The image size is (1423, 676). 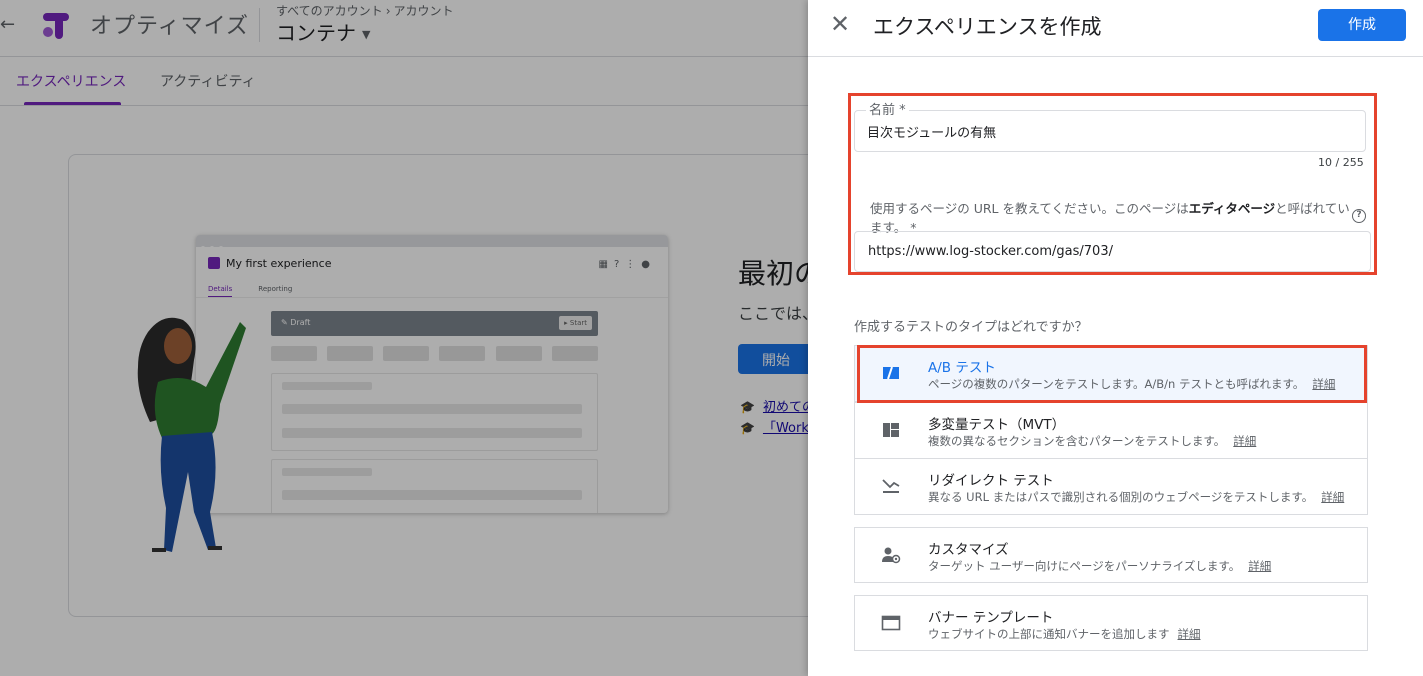 I want to click on mvt-icon, so click(x=891, y=430).